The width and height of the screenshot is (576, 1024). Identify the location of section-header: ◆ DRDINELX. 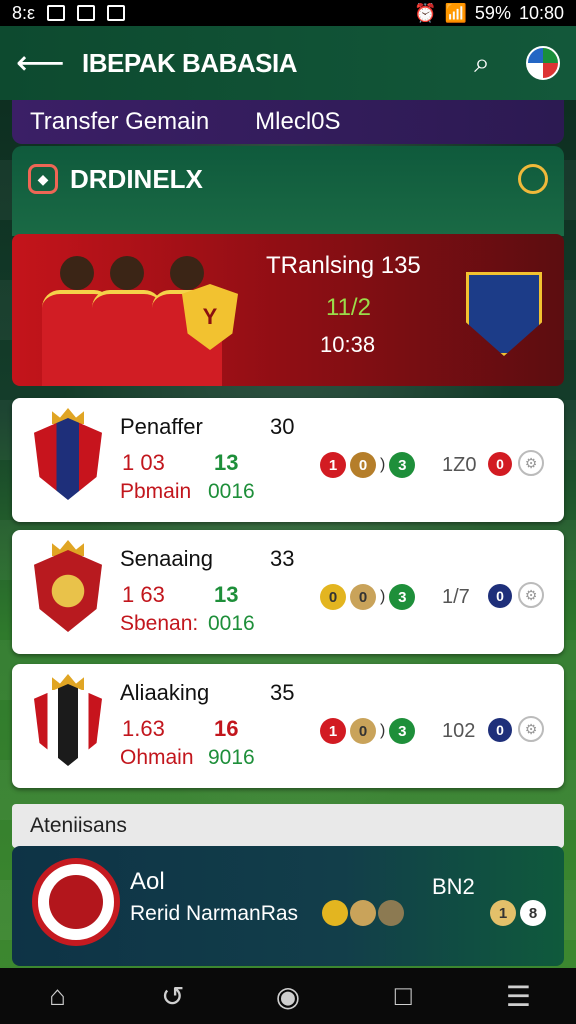
(288, 191).